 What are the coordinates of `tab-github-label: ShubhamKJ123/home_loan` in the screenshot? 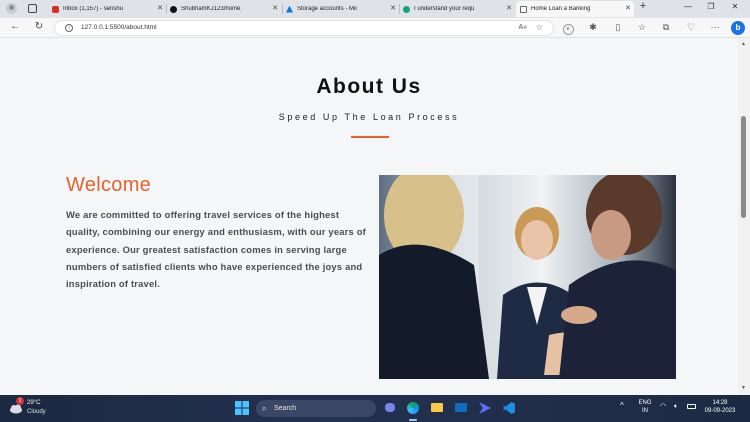 It's located at (211, 9).